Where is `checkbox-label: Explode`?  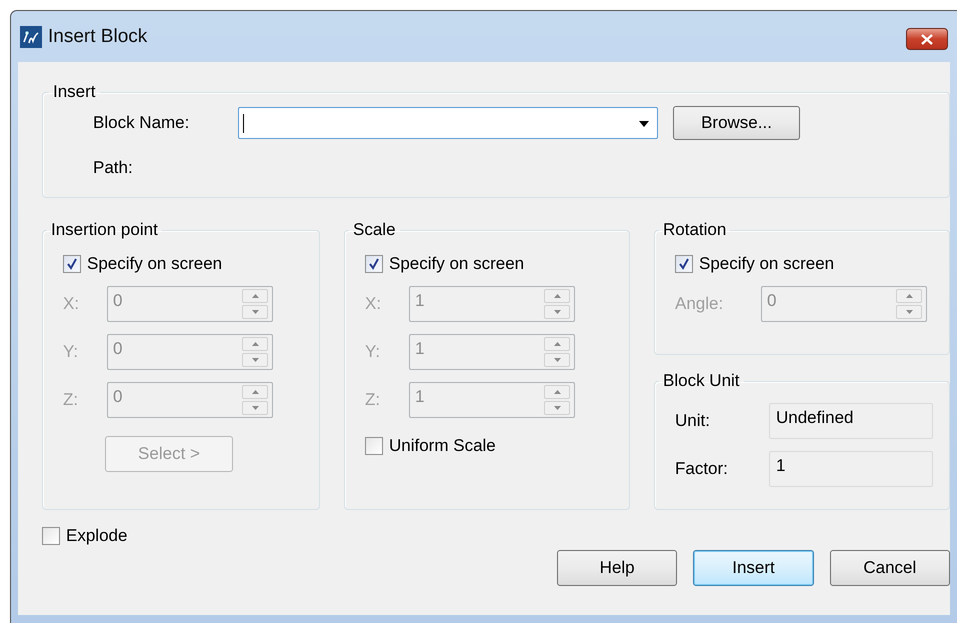
checkbox-label: Explode is located at coordinates (97, 536).